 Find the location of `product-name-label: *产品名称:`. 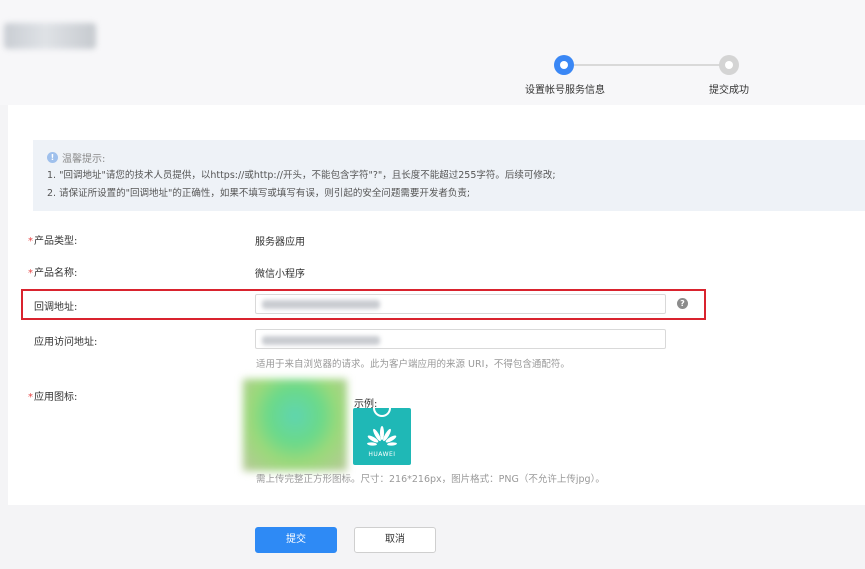

product-name-label: *产品名称: is located at coordinates (53, 273).